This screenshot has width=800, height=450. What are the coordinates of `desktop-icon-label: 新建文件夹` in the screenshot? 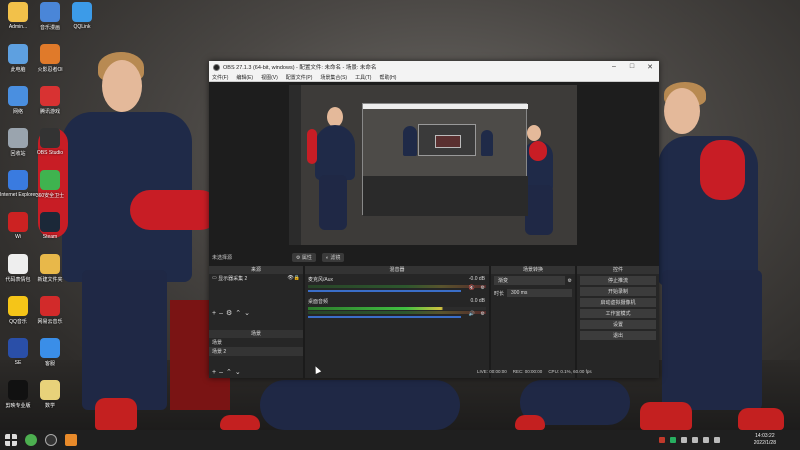 It's located at (50, 280).